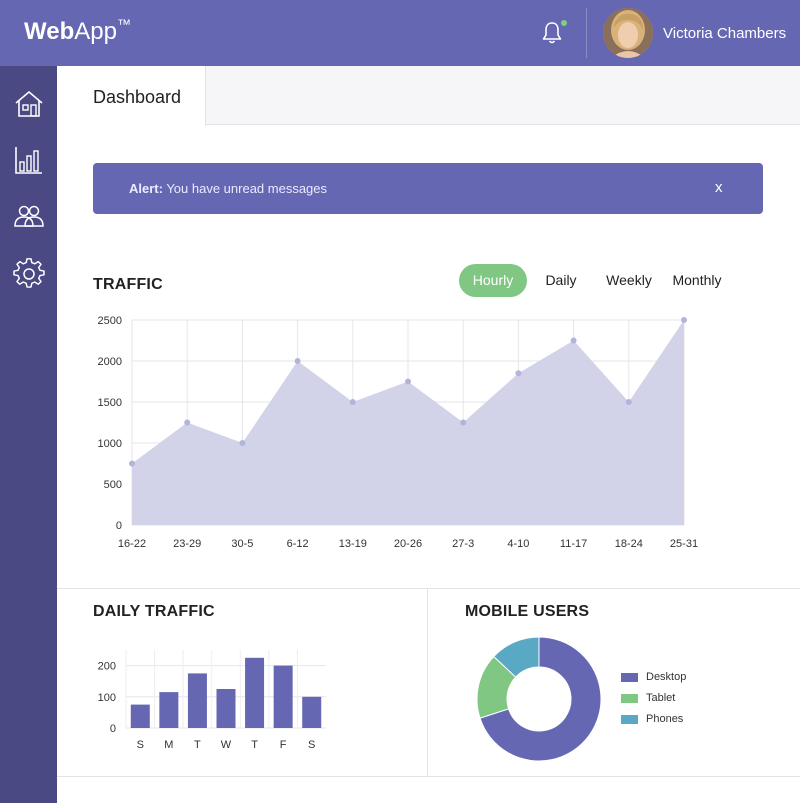  What do you see at coordinates (427, 683) in the screenshot?
I see `panel-divider` at bounding box center [427, 683].